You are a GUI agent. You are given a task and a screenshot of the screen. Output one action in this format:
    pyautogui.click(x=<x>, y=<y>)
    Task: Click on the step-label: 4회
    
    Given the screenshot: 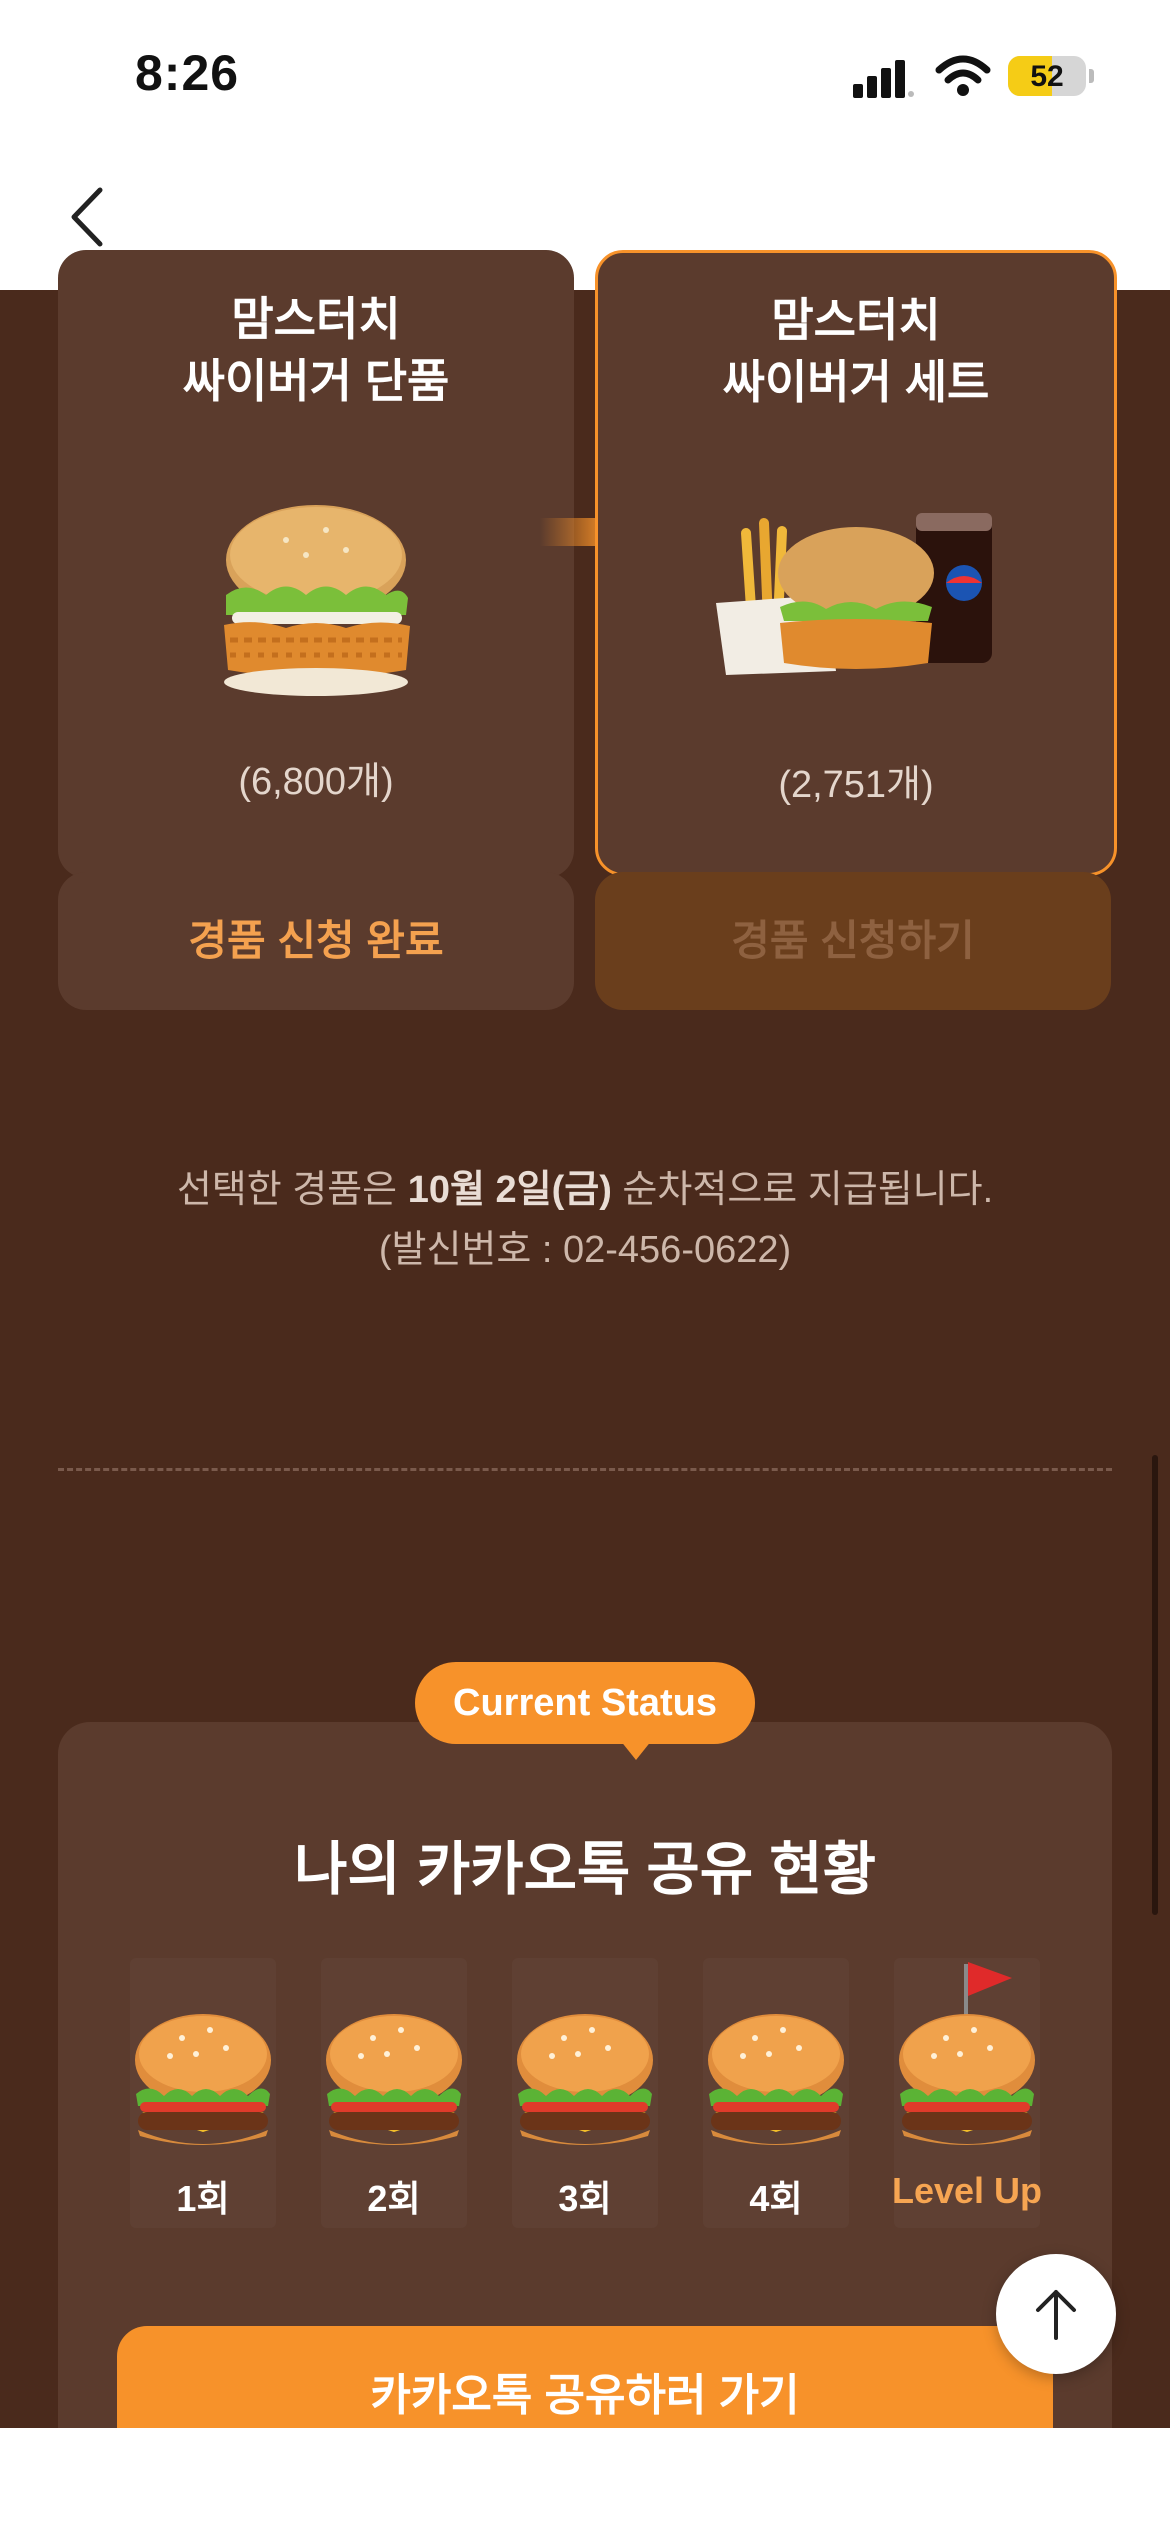 What is the action you would take?
    pyautogui.click(x=776, y=2198)
    